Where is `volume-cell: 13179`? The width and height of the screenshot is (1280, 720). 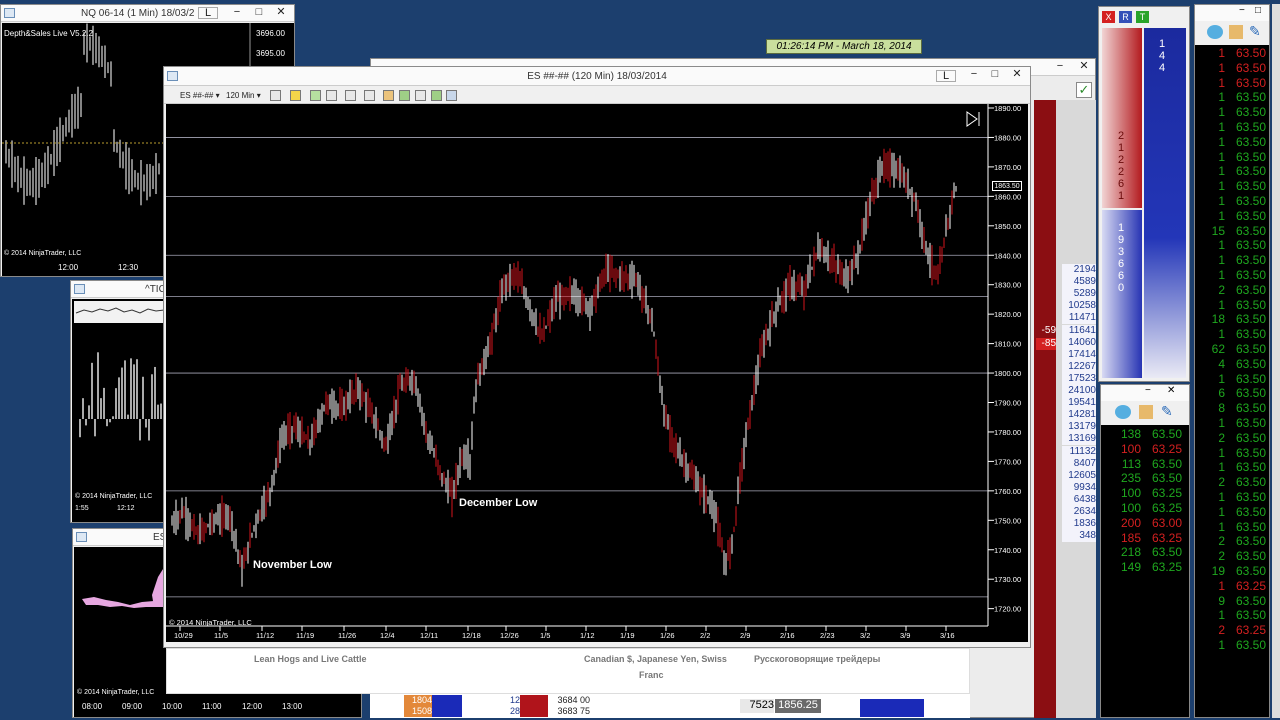
volume-cell: 13179 is located at coordinates (1079, 427).